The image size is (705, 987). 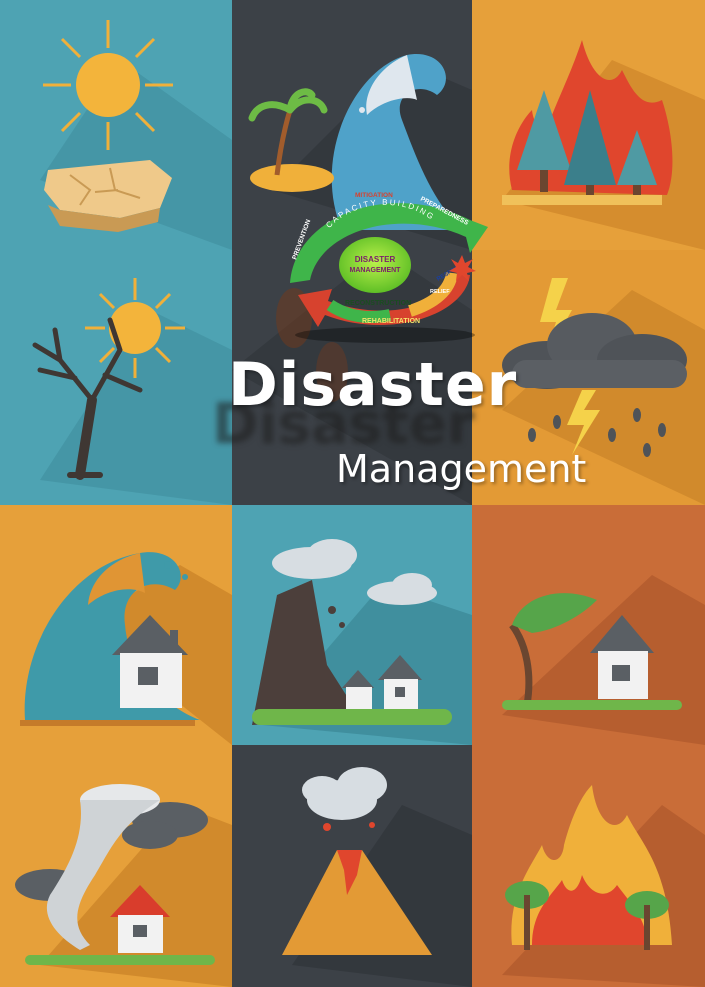 What do you see at coordinates (352, 625) in the screenshot?
I see `landslide-tile` at bounding box center [352, 625].